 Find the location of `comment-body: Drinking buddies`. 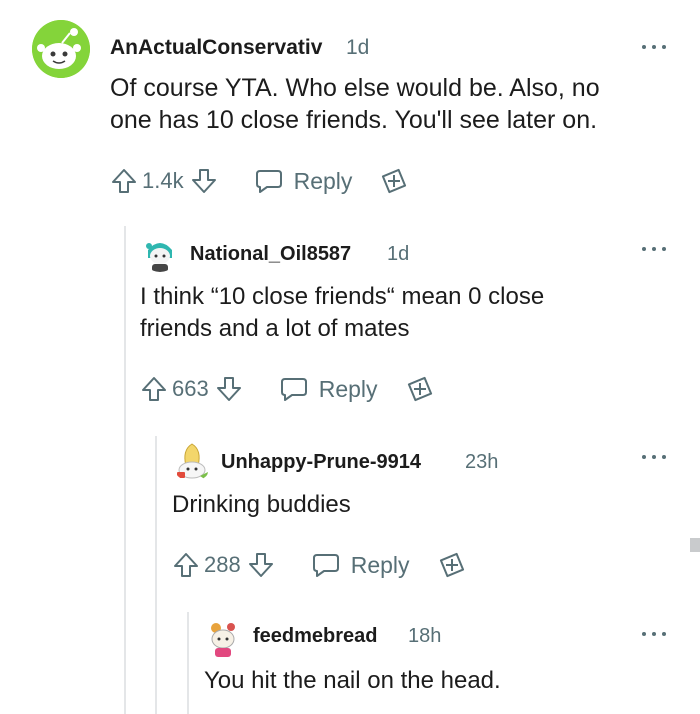

comment-body: Drinking buddies is located at coordinates (261, 505).